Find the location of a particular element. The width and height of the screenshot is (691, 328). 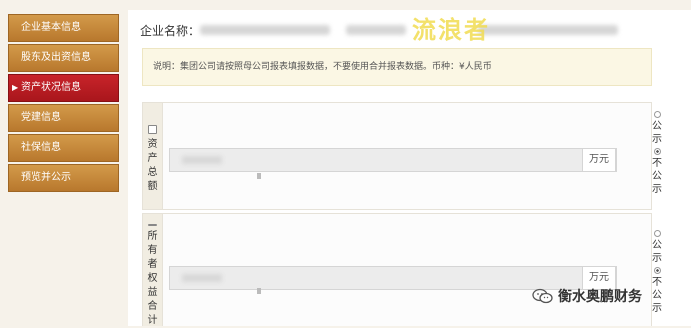

field-label: 所有者权益合计 is located at coordinates (152, 278).